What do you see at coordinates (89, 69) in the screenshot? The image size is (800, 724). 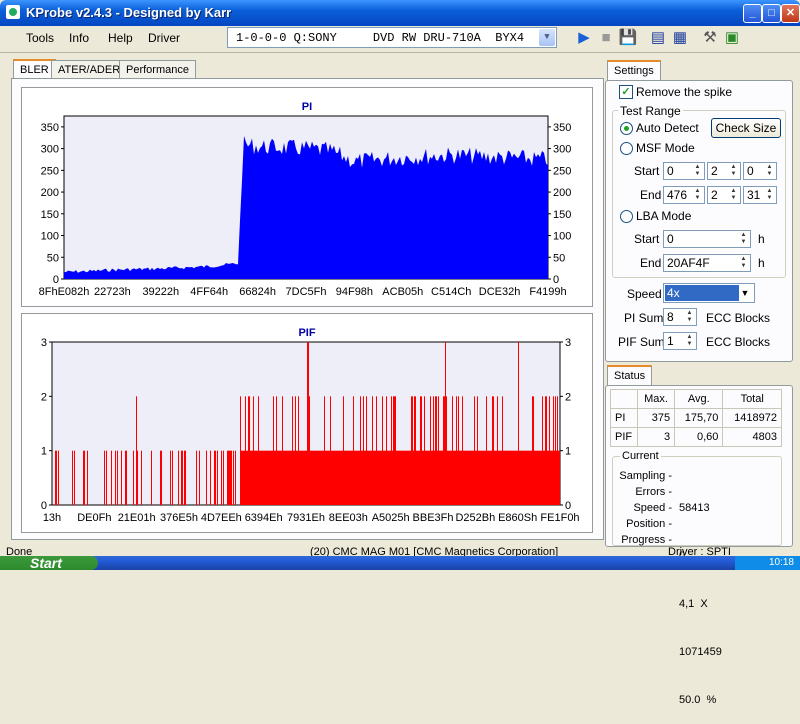 I see `tab-ater-ader: ATER/ADER` at bounding box center [89, 69].